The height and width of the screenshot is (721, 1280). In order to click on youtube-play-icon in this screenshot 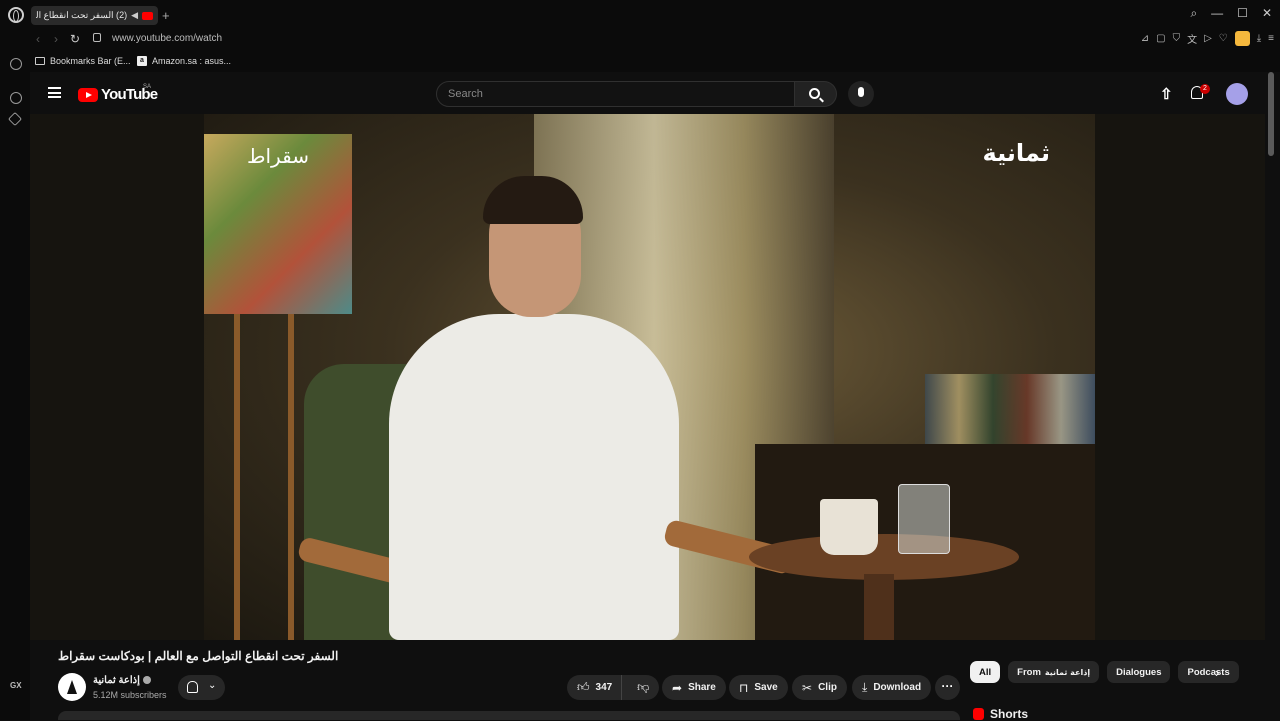, I will do `click(88, 94)`.